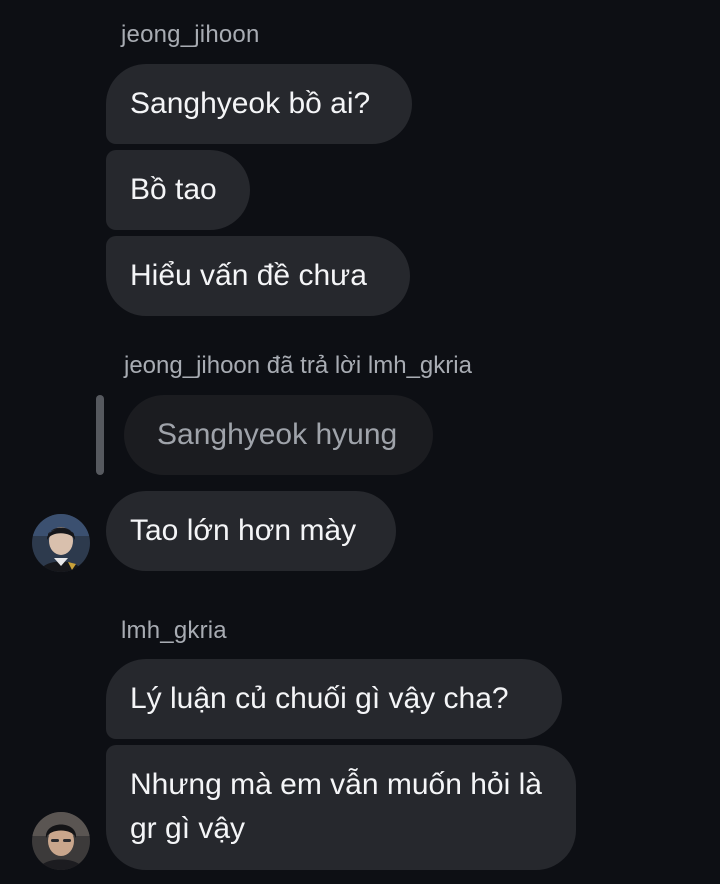 The height and width of the screenshot is (884, 720). What do you see at coordinates (298, 365) in the screenshot?
I see `reply-label: jeong_jihoon đã trả lời lmh_gkria` at bounding box center [298, 365].